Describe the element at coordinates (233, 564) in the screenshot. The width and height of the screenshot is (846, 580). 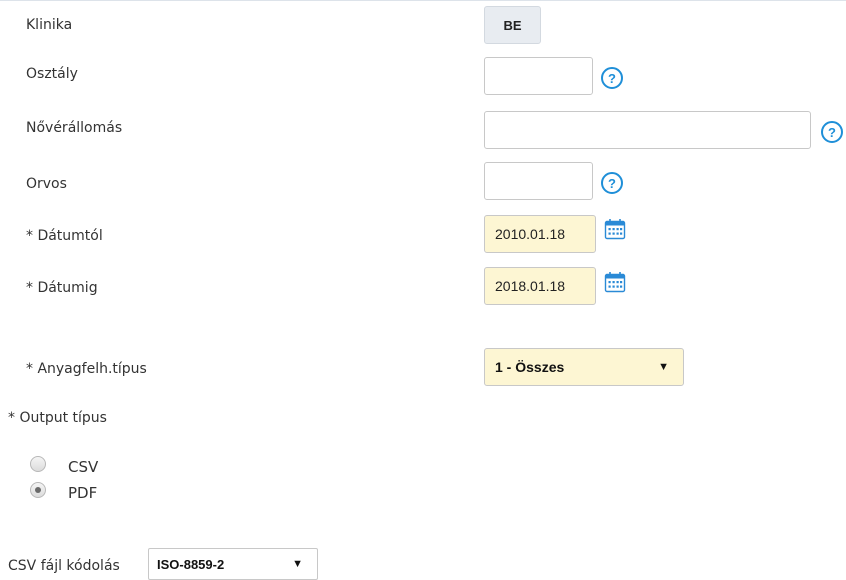
I see `csv-encoding-select: ISO-8859-2 ▼` at that location.